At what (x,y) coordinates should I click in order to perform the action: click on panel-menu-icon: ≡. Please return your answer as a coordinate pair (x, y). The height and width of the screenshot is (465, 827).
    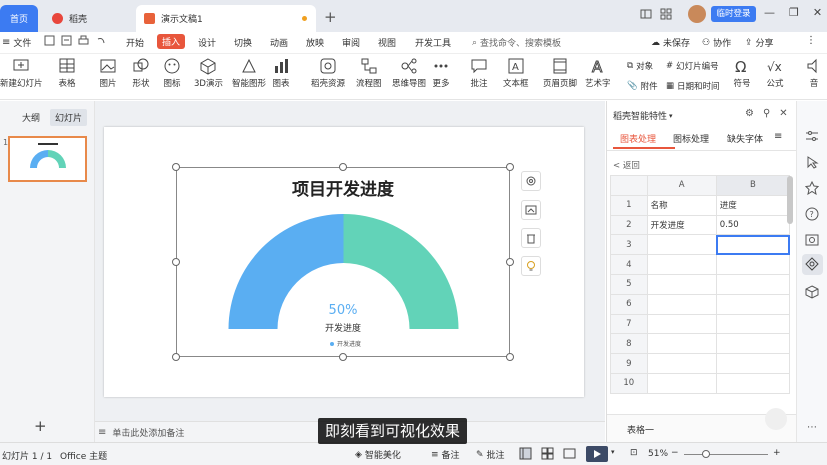
    Looking at the image, I should click on (778, 136).